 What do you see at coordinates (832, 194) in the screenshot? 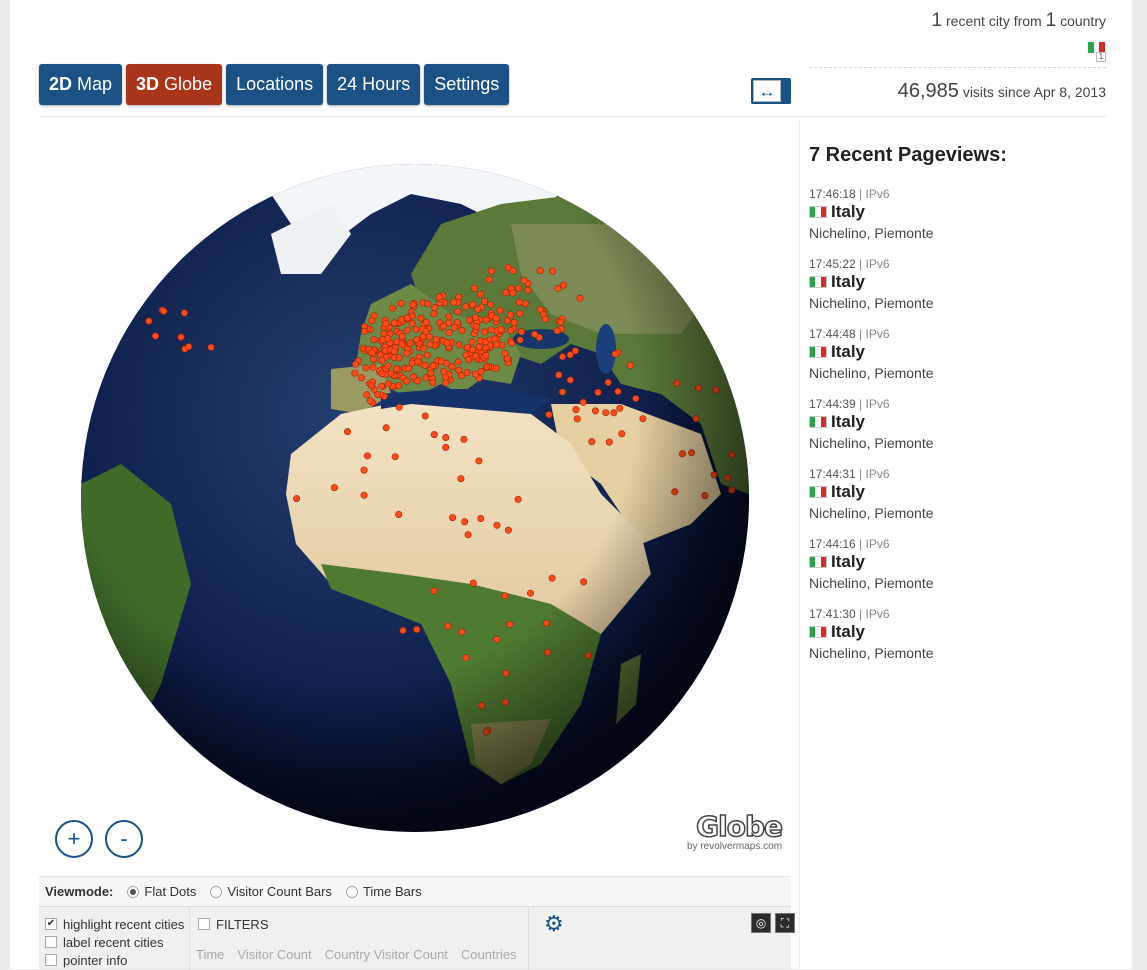
I see `pageview-timestamp: 17:46:18` at bounding box center [832, 194].